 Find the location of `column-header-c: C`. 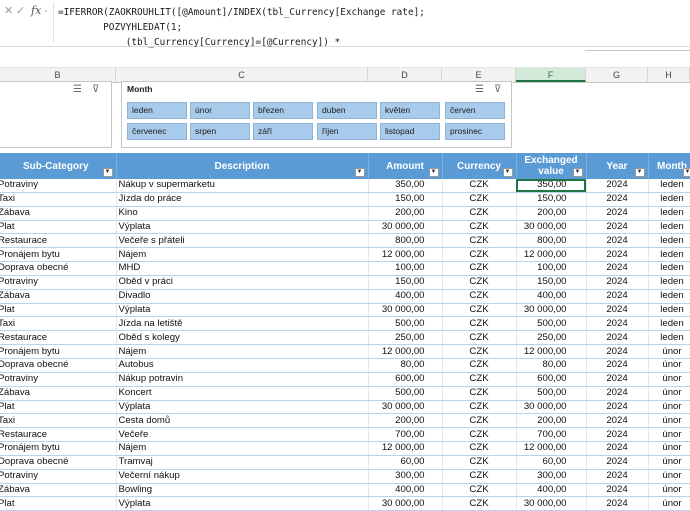

column-header-c: C is located at coordinates (242, 75).